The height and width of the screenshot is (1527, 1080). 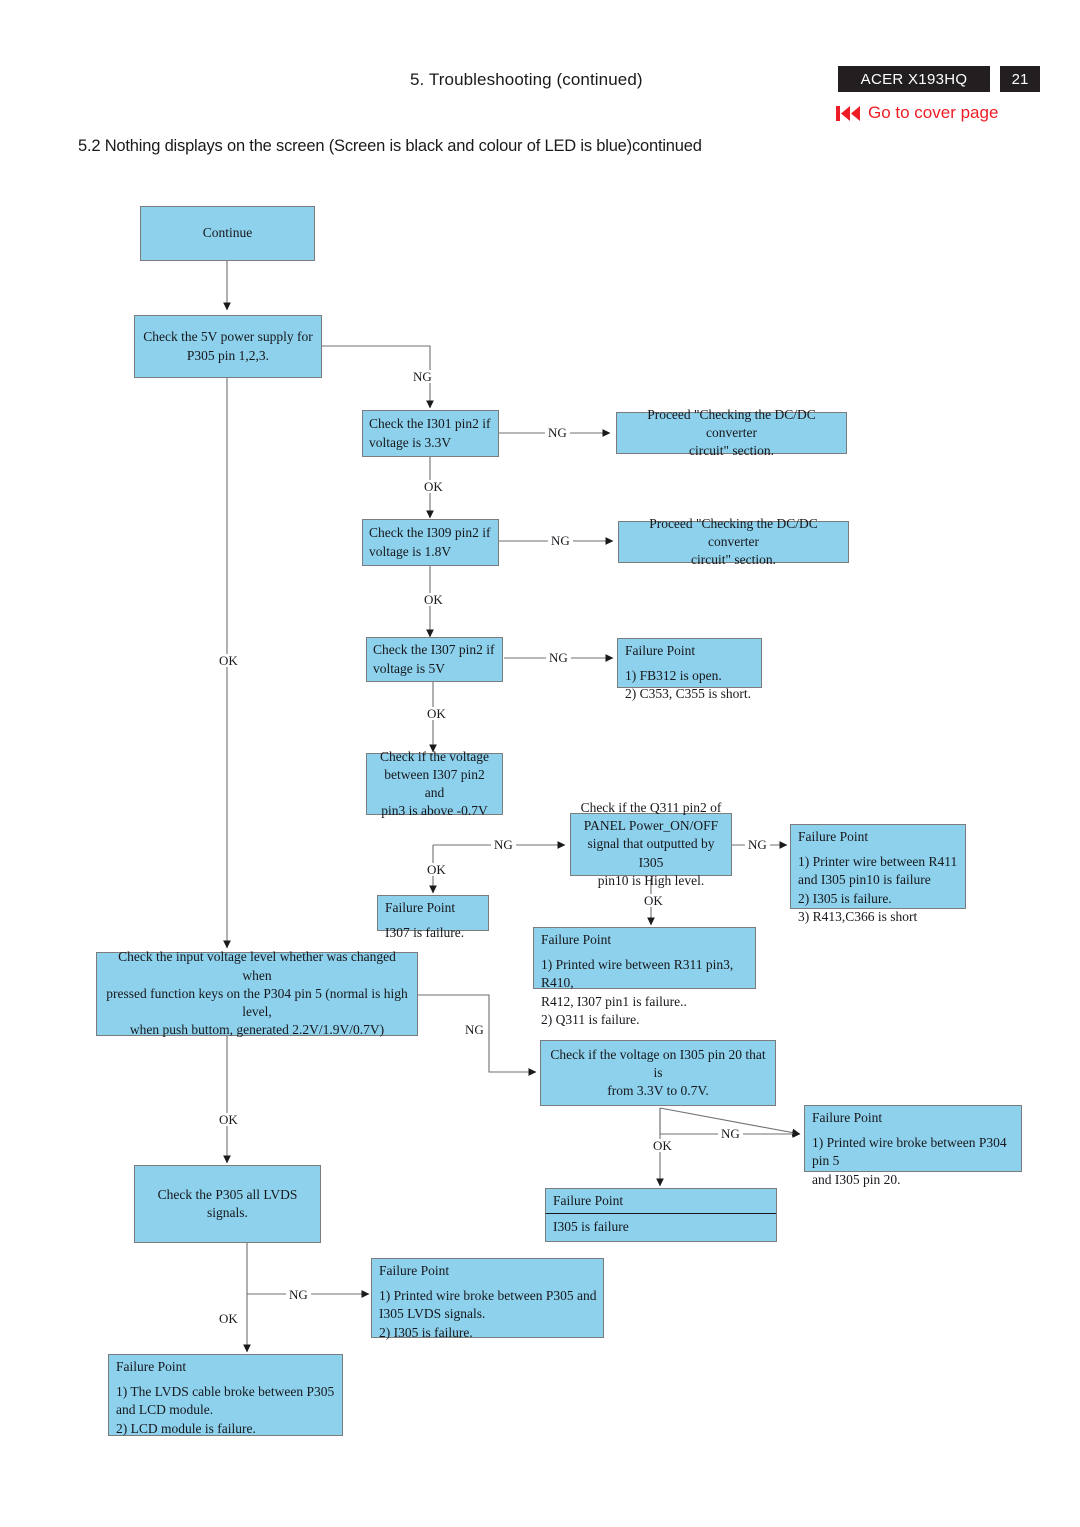 I want to click on node-check-p305-lvds-signals: Check the P305 all LVDS signals., so click(x=227, y=1204).